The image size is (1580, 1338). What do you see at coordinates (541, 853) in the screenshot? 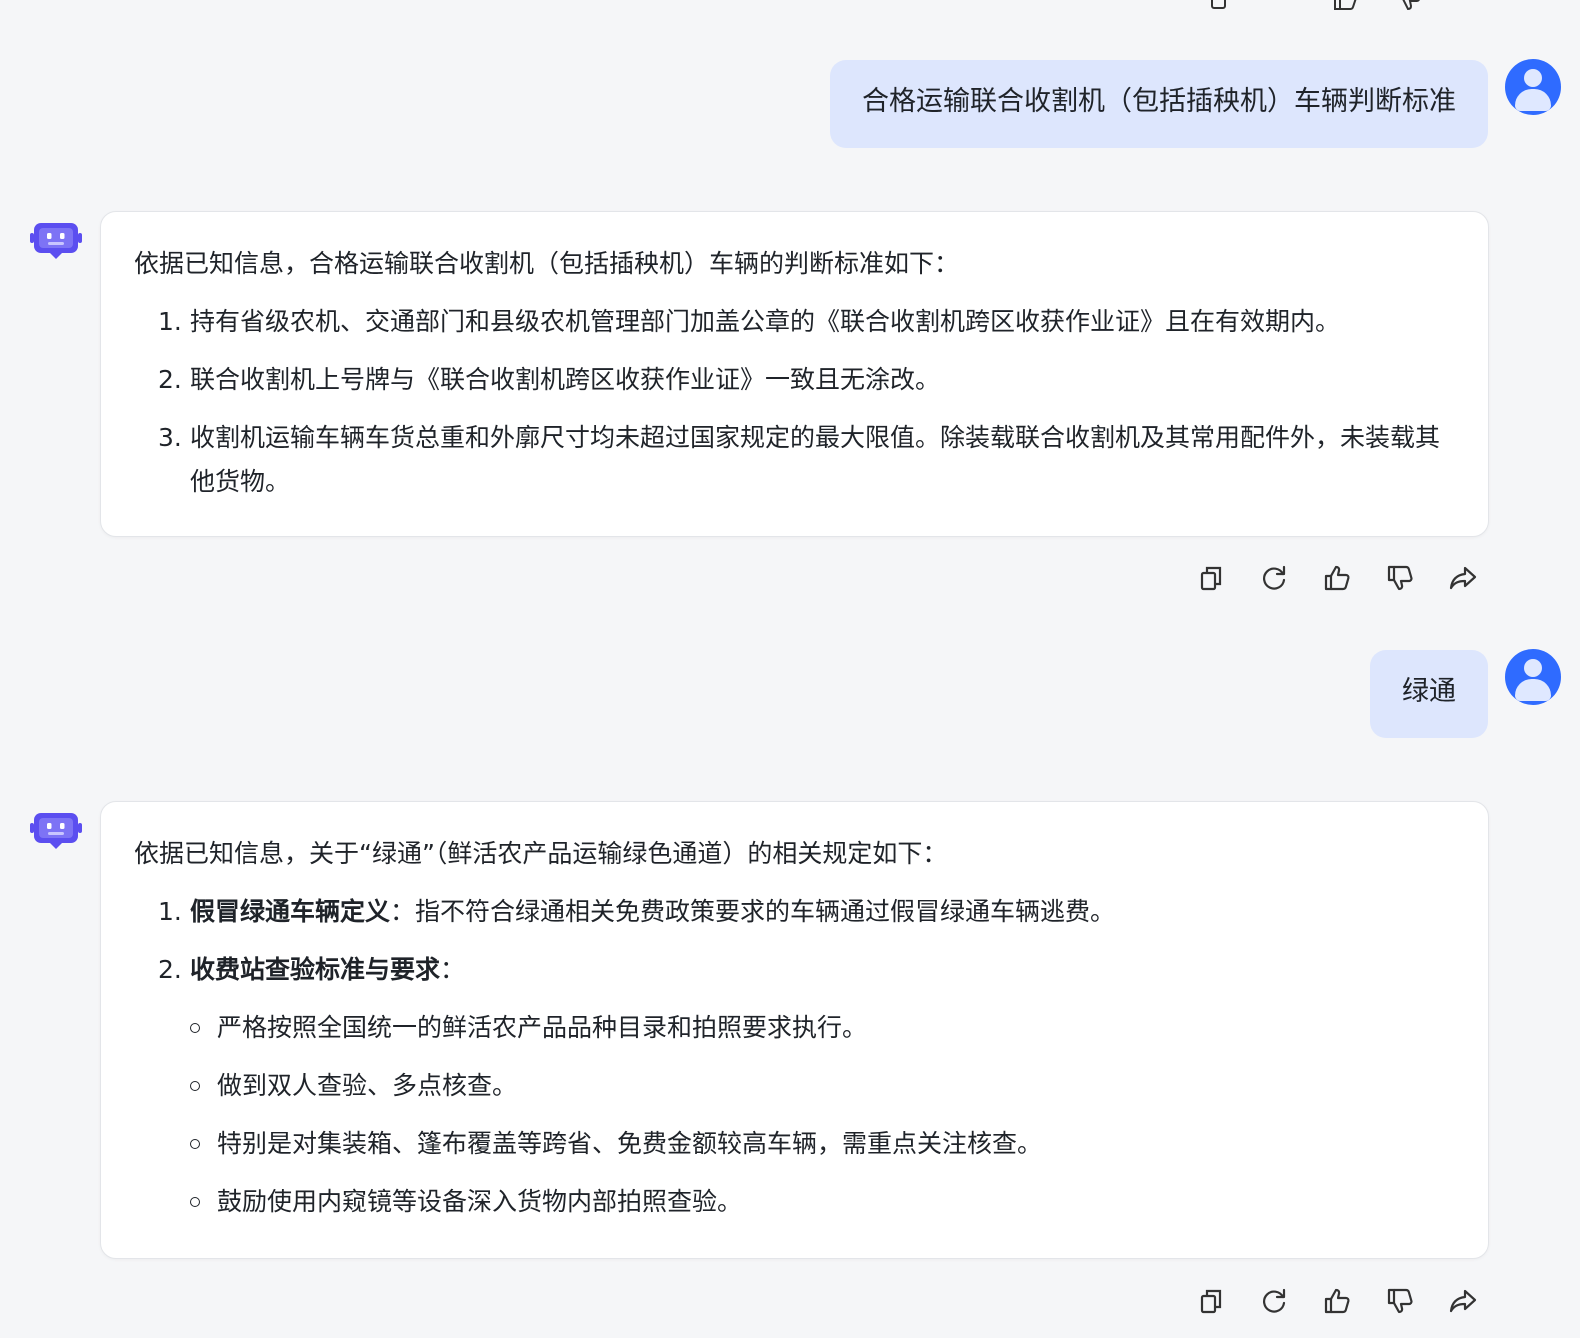
I see `bot-intro-text: 依据已知信息，关于“绿通”（鲜活农产品运输绿色通道）的相关规定如下：` at bounding box center [541, 853].